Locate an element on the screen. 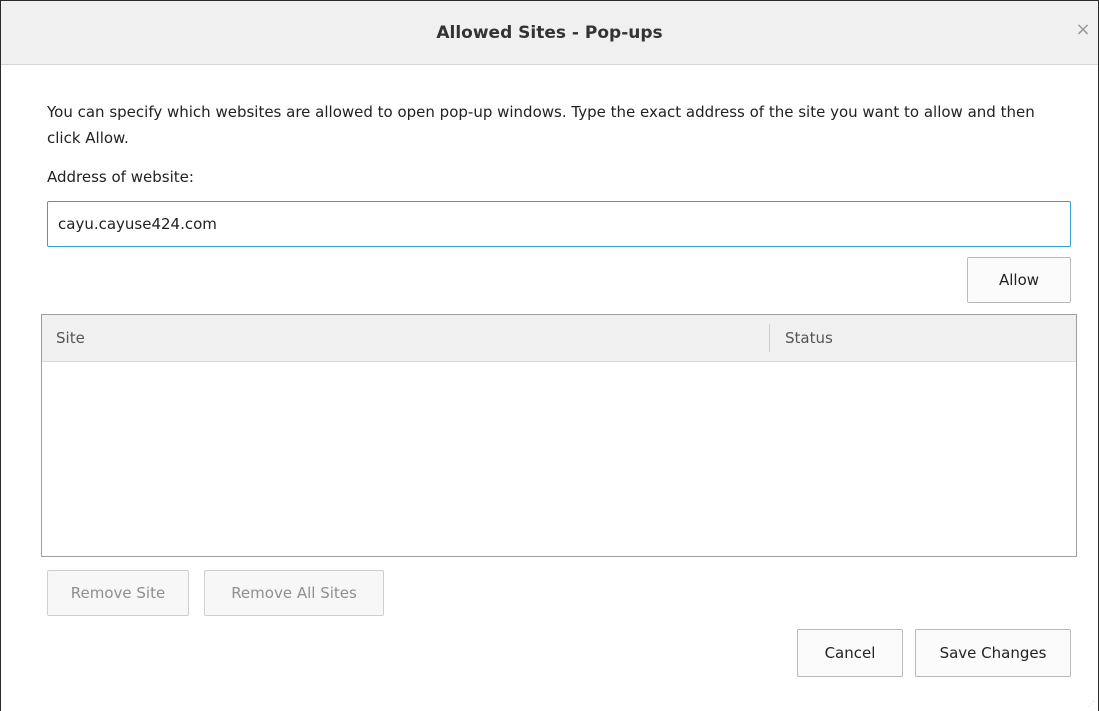 The width and height of the screenshot is (1099, 711). column-divider is located at coordinates (769, 338).